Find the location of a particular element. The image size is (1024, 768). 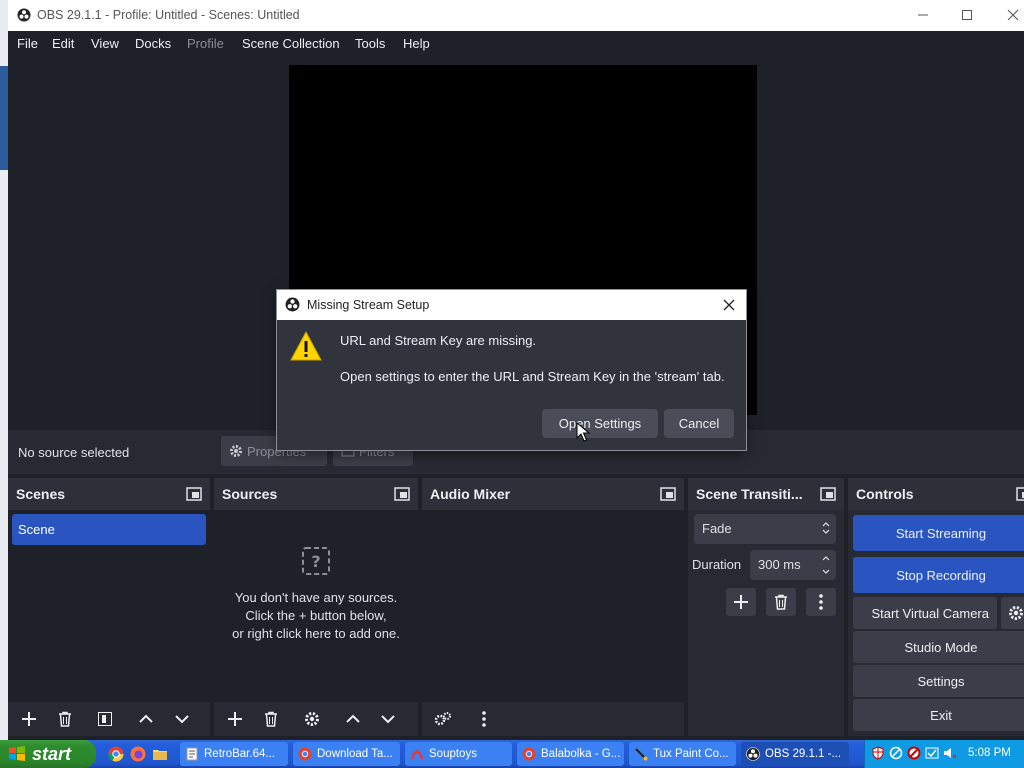

controls-title: Controls is located at coordinates (885, 494).